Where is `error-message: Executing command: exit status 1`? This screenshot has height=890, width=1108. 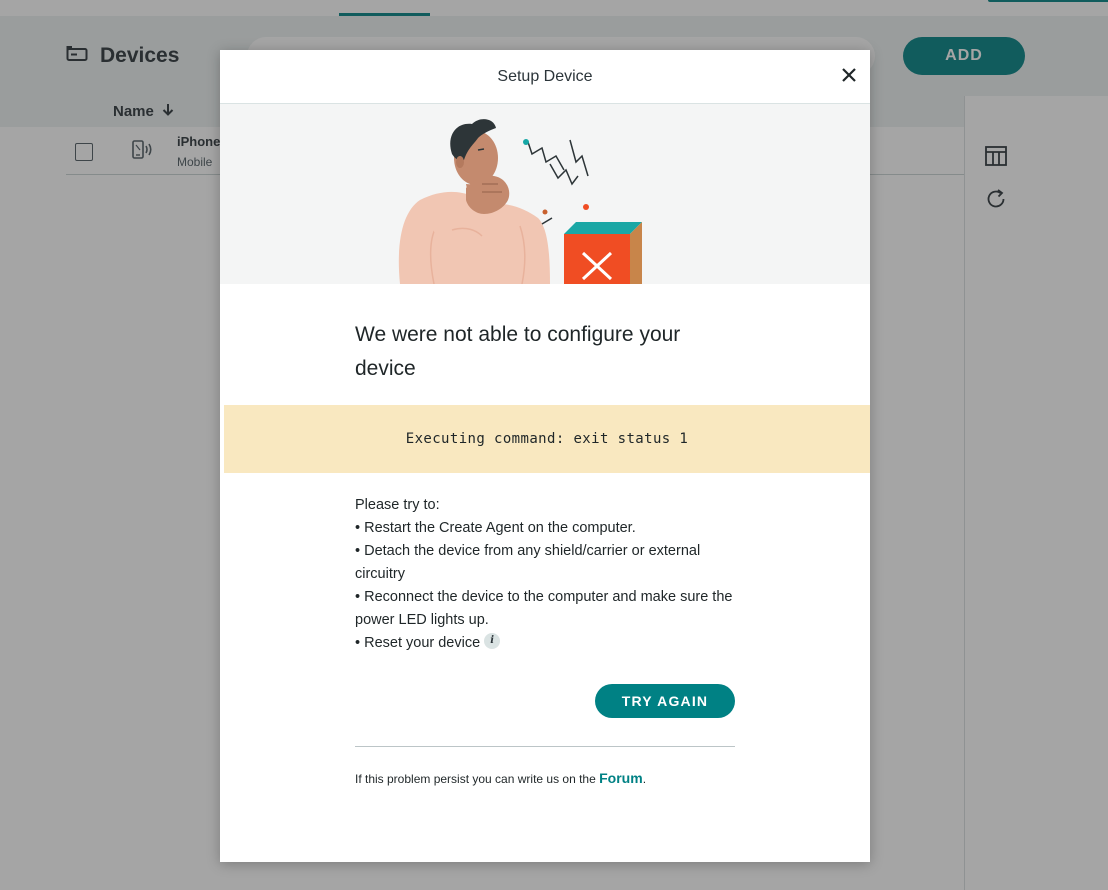 error-message: Executing command: exit status 1 is located at coordinates (547, 439).